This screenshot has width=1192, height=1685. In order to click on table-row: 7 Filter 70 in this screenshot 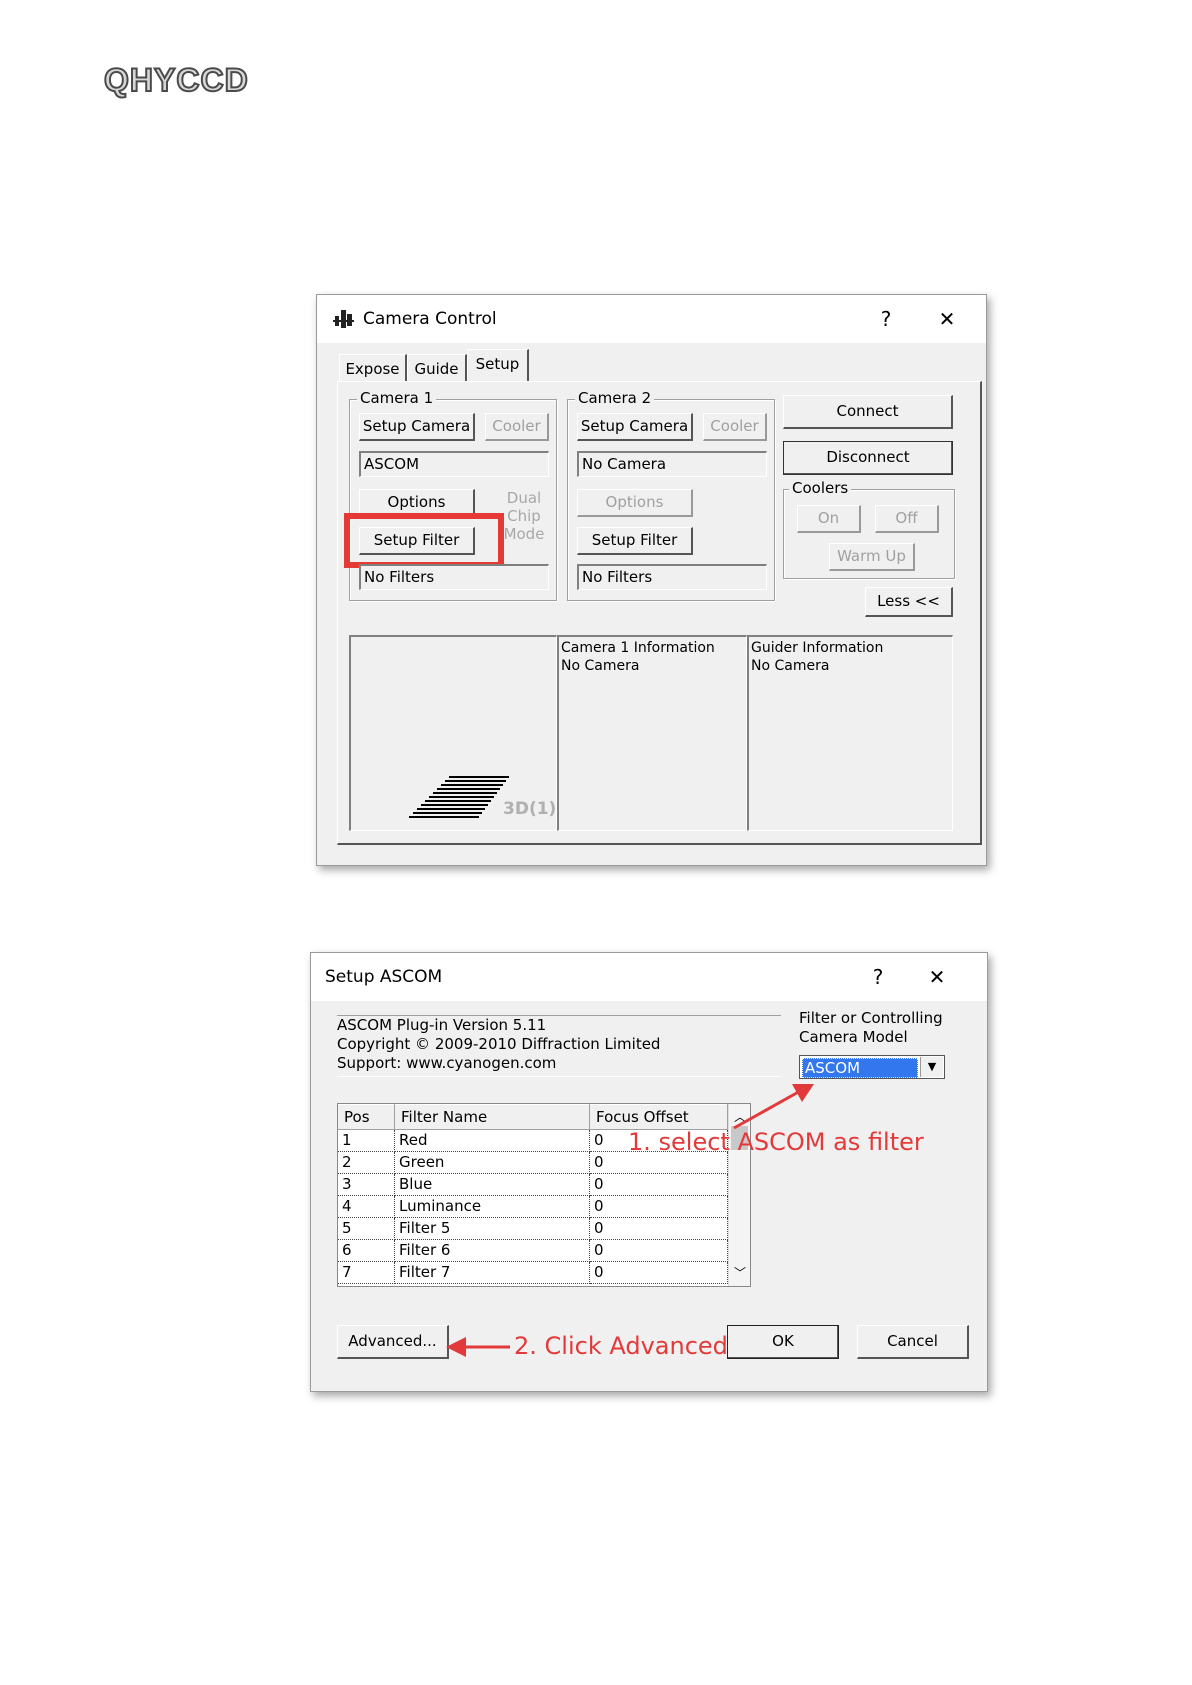, I will do `click(533, 1272)`.